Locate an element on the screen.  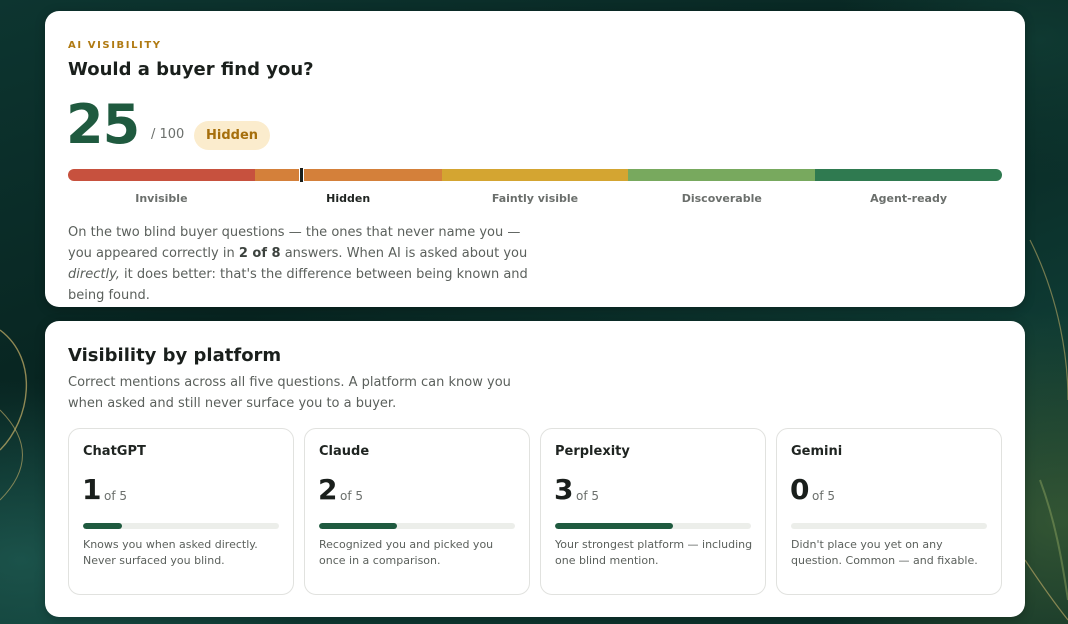
summary-text-2: answers. When AI is asked about you is located at coordinates (404, 253).